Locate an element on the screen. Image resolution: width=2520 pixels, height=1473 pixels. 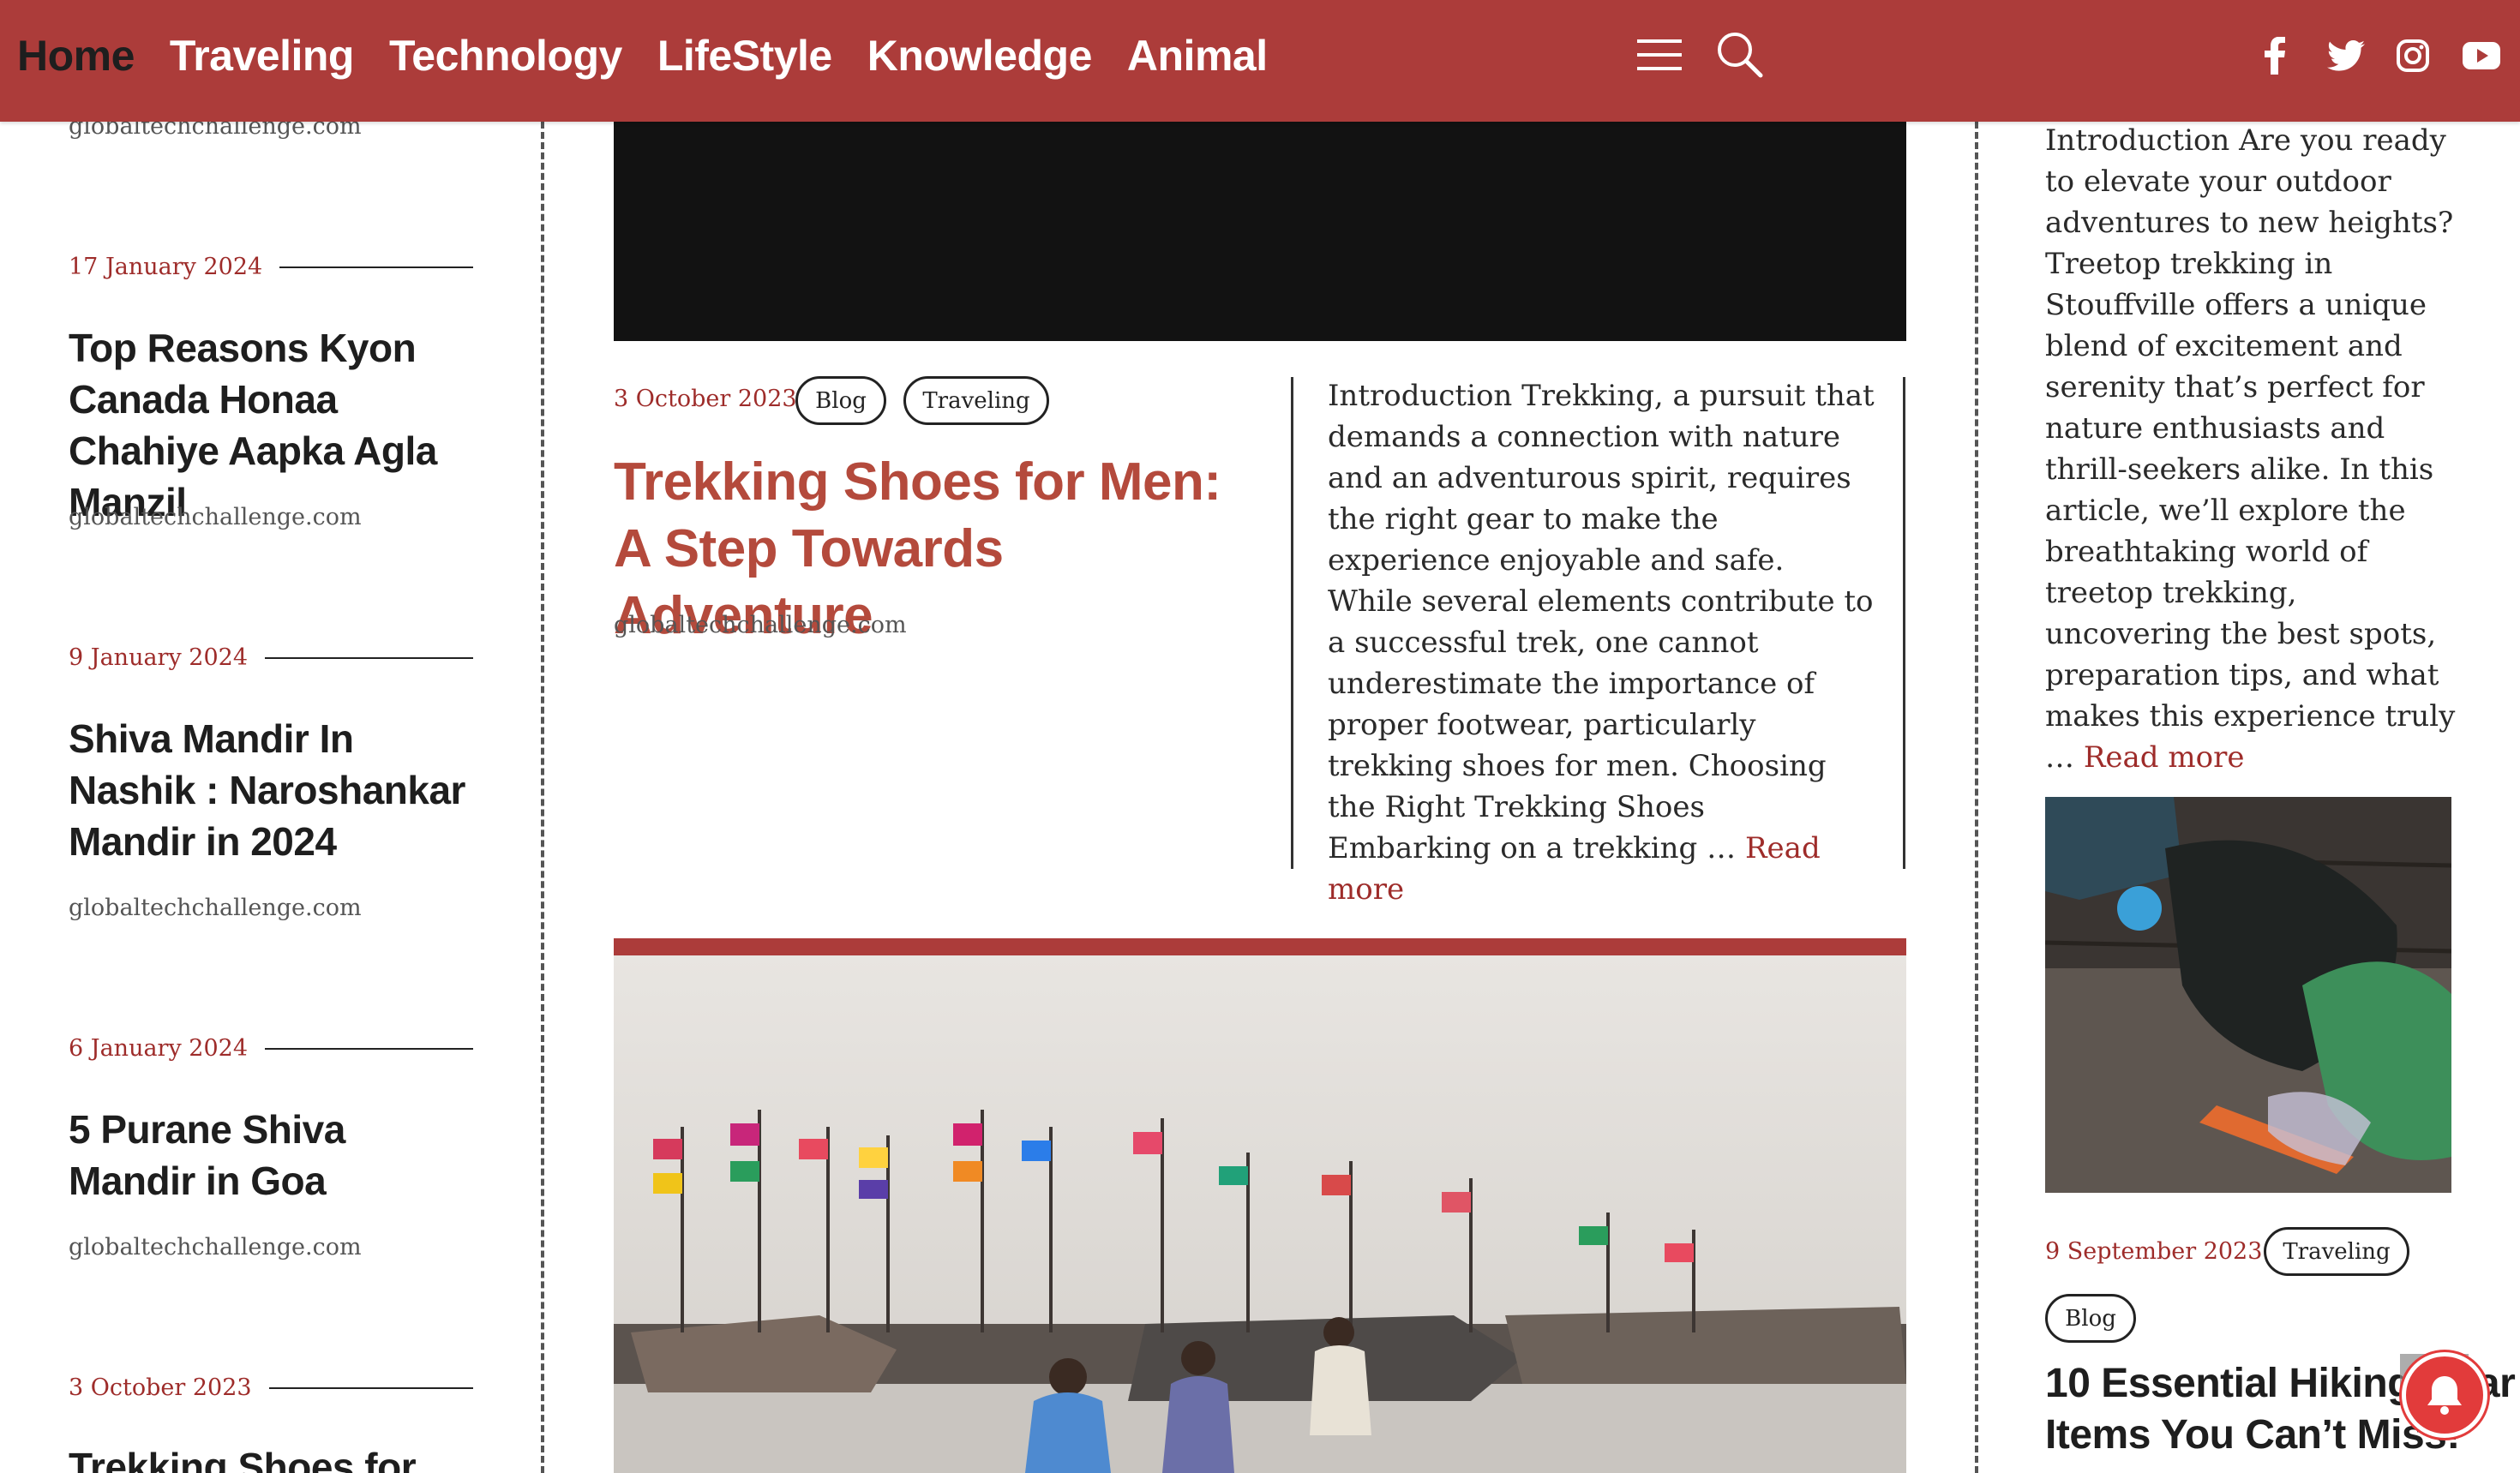
post-date-row: 3 October 2023 is located at coordinates (271, 1387).